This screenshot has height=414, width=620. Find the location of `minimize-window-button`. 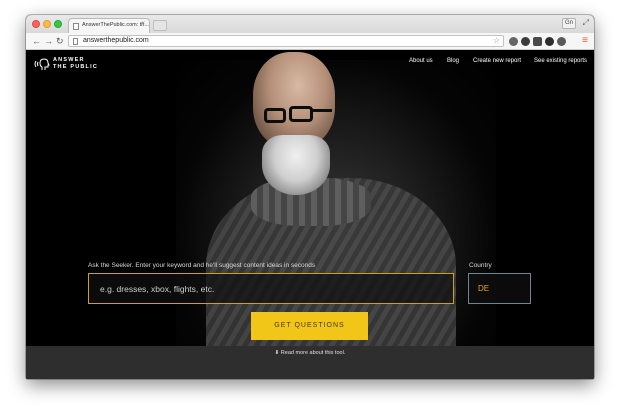

minimize-window-button is located at coordinates (47, 24).